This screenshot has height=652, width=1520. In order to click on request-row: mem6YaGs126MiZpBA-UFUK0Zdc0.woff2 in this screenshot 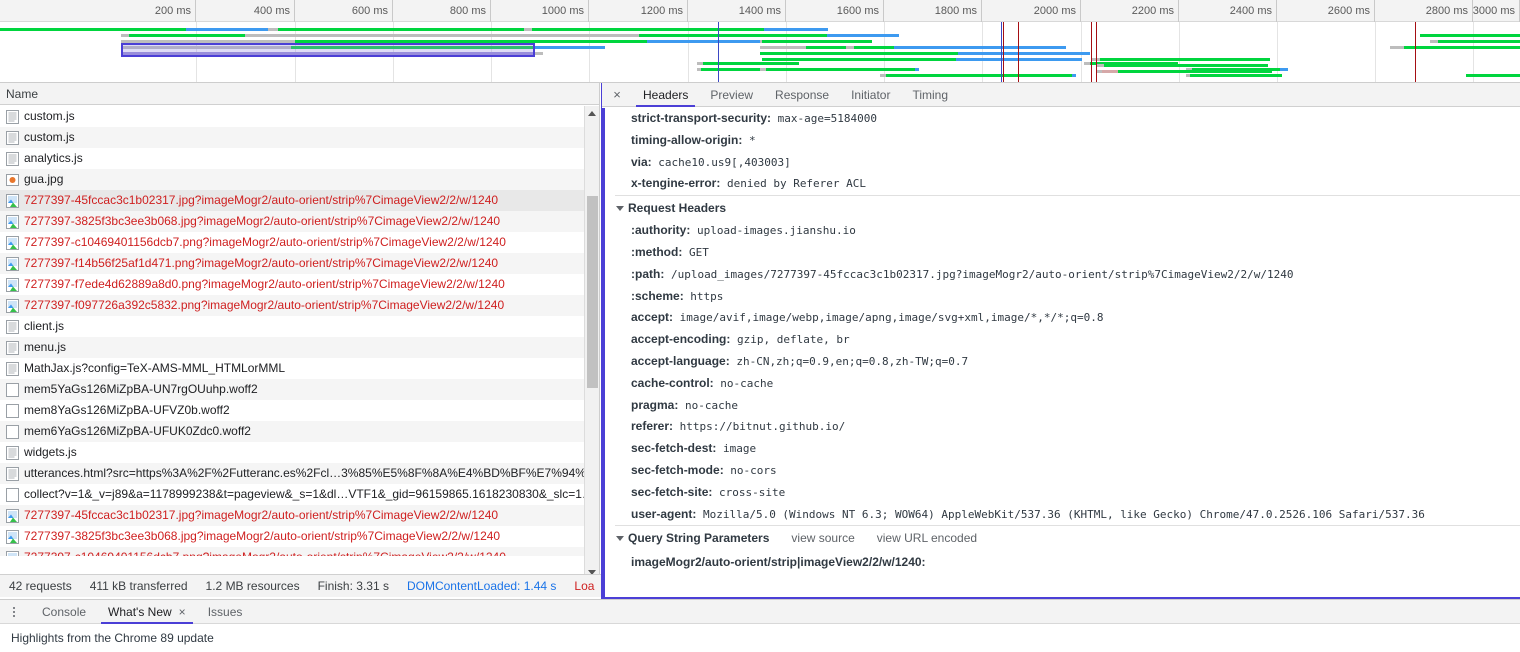, I will do `click(292, 431)`.